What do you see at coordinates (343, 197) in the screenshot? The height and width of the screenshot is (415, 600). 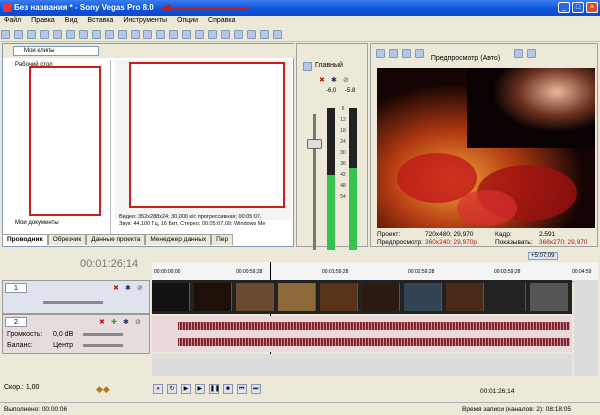 I see `meter-tick: 54` at bounding box center [343, 197].